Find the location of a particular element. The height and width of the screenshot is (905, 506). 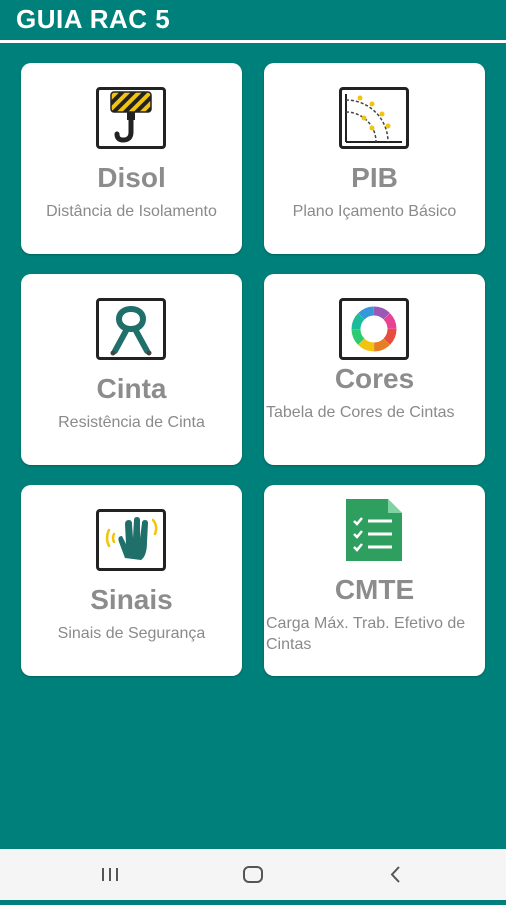

card-title: Sinais is located at coordinates (131, 599).